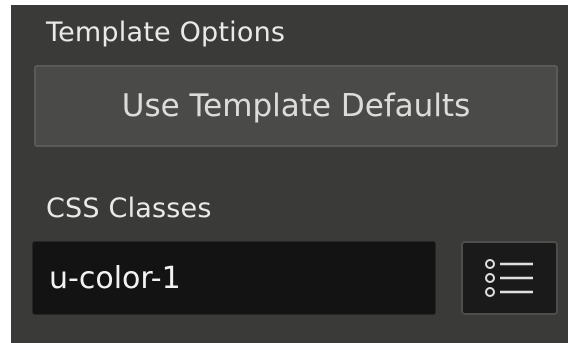 Image resolution: width=568 pixels, height=343 pixels. I want to click on list-icon, so click(510, 278).